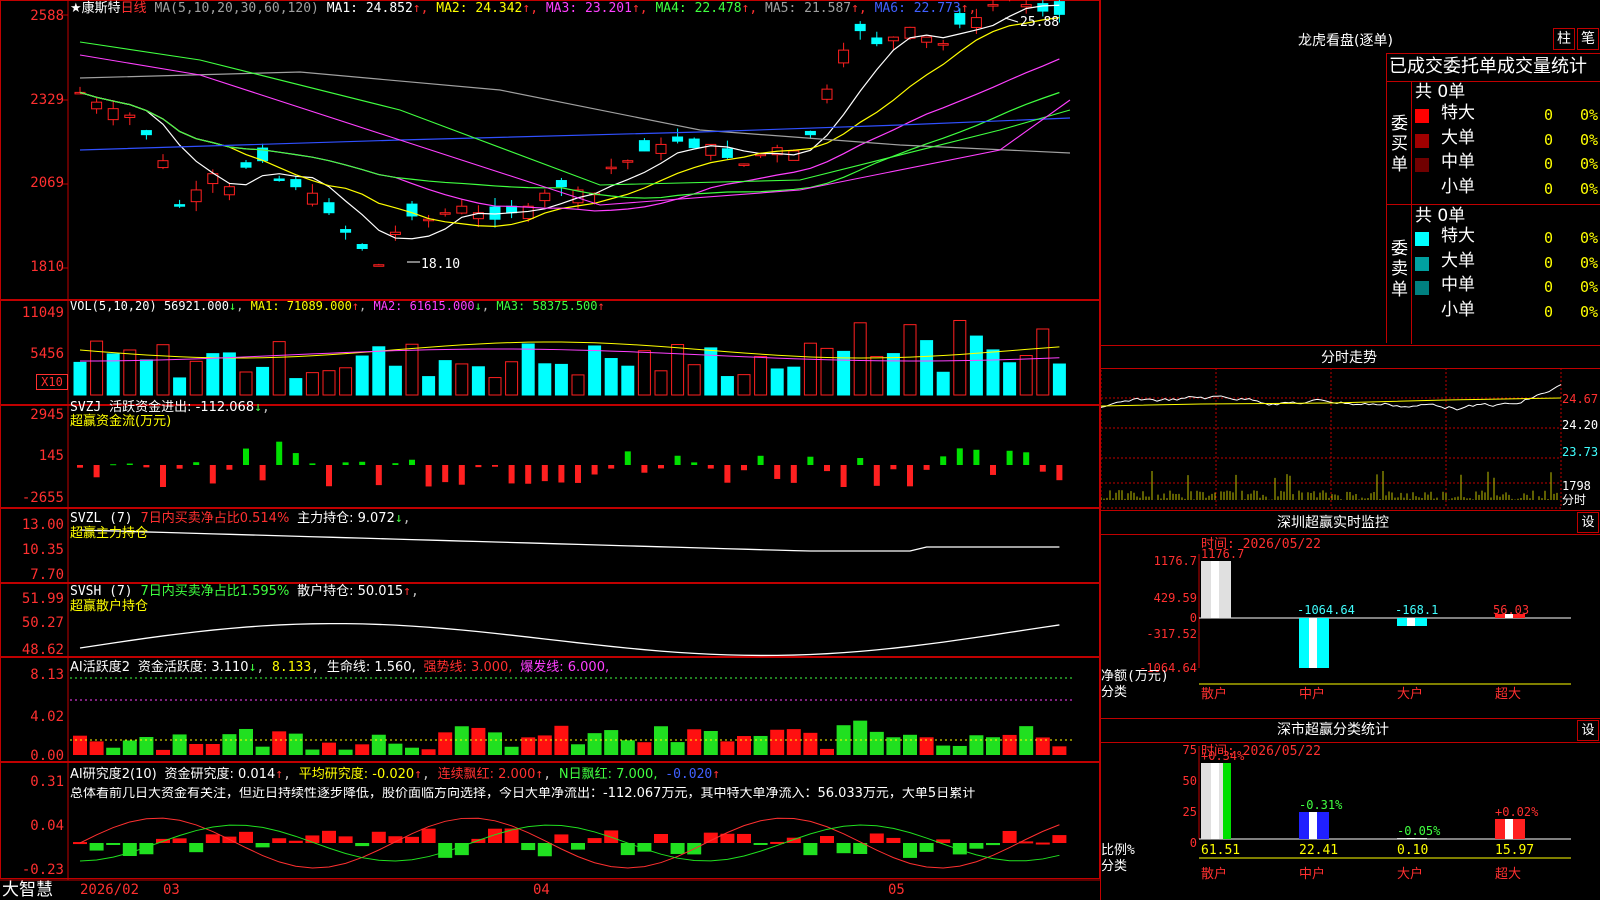 The width and height of the screenshot is (1600, 900). I want to click on order-row-name: 小单, so click(1458, 309).